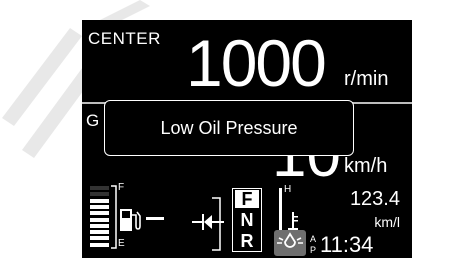 The width and height of the screenshot is (475, 275). Describe the element at coordinates (216, 224) in the screenshot. I see `gear-bracket` at that location.